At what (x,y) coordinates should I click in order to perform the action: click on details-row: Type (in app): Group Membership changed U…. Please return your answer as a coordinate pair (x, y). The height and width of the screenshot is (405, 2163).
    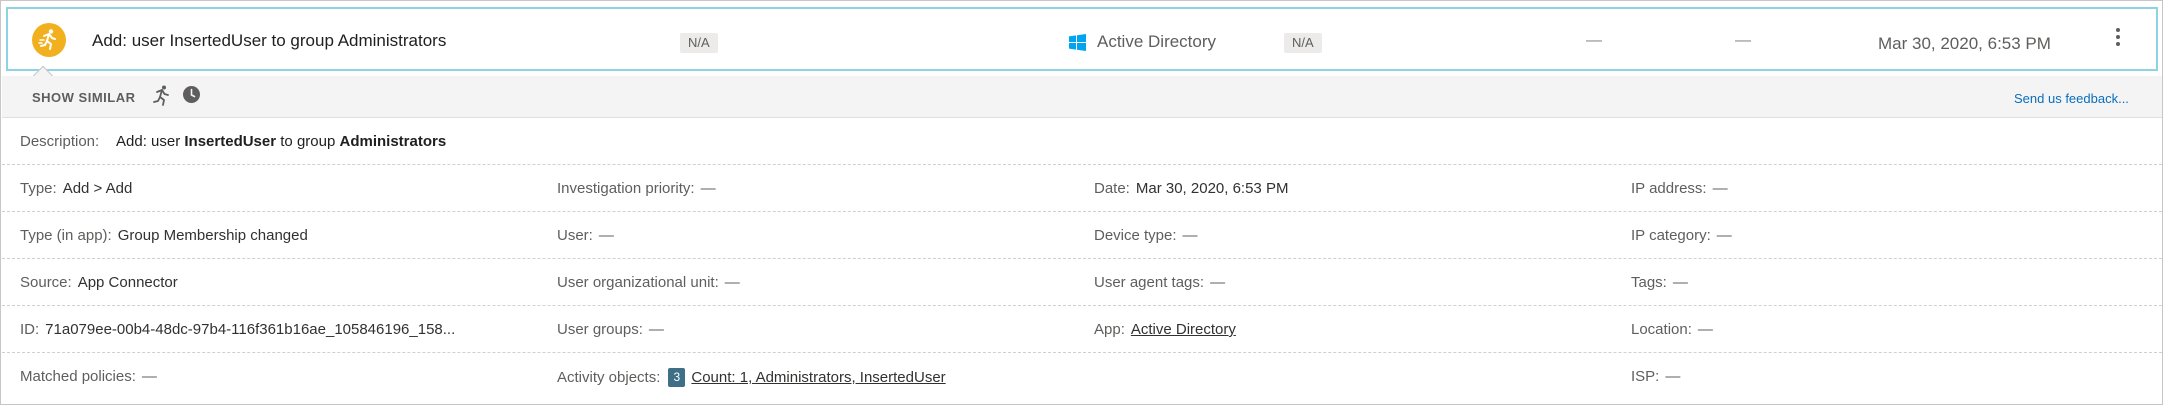
    Looking at the image, I should click on (1082, 235).